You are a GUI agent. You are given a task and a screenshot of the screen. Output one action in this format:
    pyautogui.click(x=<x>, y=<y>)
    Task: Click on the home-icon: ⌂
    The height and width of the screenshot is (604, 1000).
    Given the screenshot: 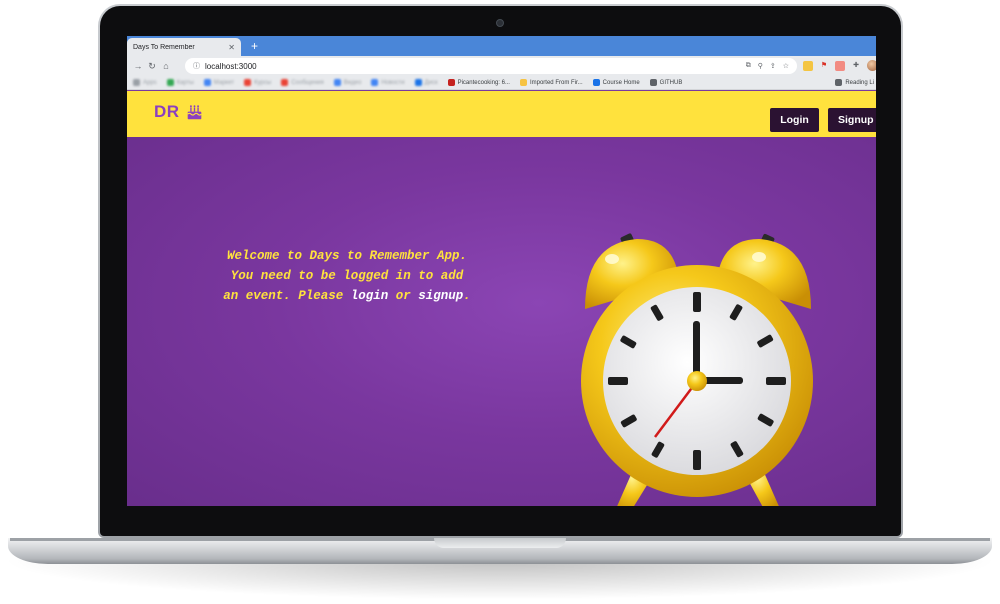 What is the action you would take?
    pyautogui.click(x=166, y=66)
    